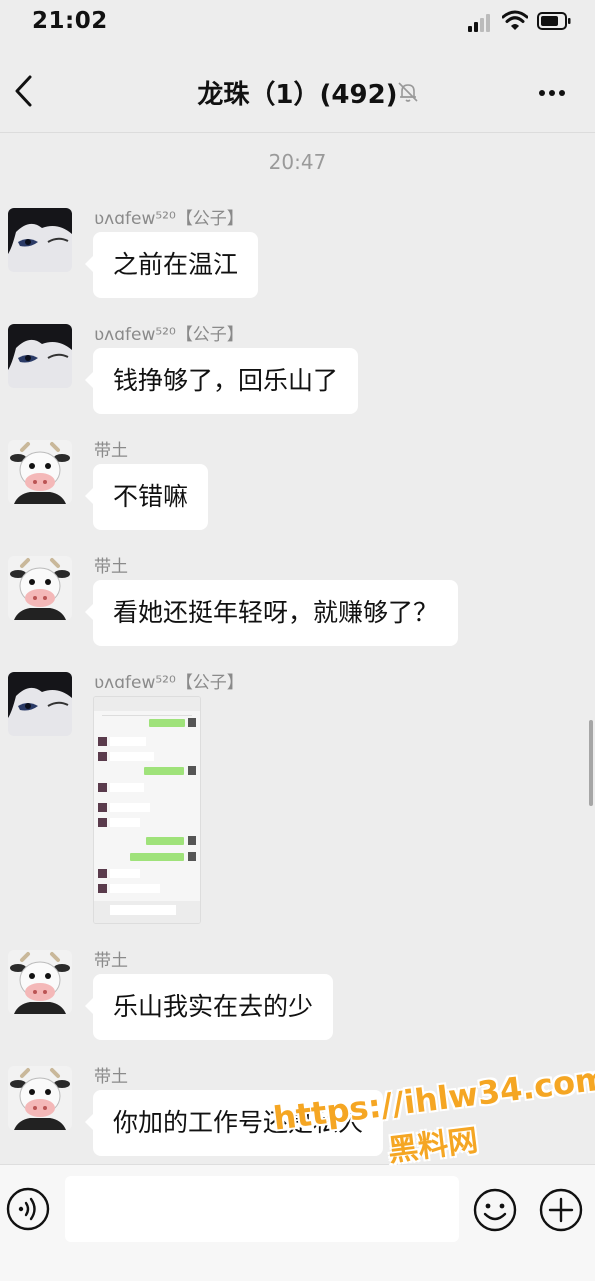 The height and width of the screenshot is (1281, 595). What do you see at coordinates (297, 95) in the screenshot?
I see `chat-title: 龙珠（1）(492)` at bounding box center [297, 95].